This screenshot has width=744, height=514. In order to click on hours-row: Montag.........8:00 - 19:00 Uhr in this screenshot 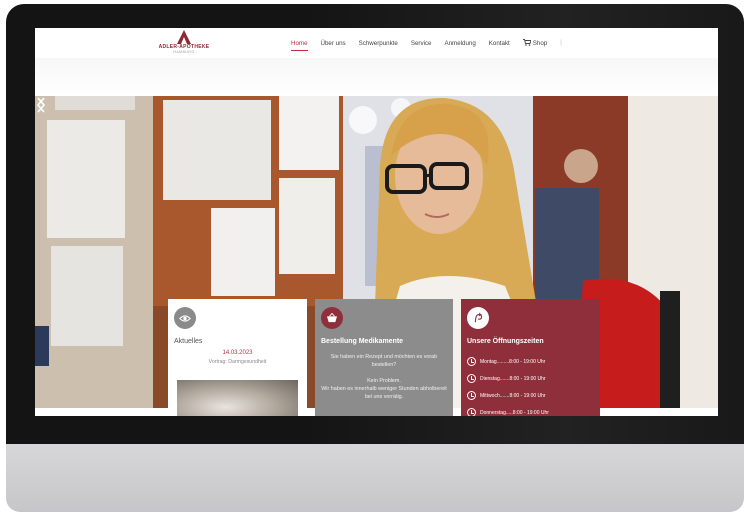, I will do `click(530, 361)`.